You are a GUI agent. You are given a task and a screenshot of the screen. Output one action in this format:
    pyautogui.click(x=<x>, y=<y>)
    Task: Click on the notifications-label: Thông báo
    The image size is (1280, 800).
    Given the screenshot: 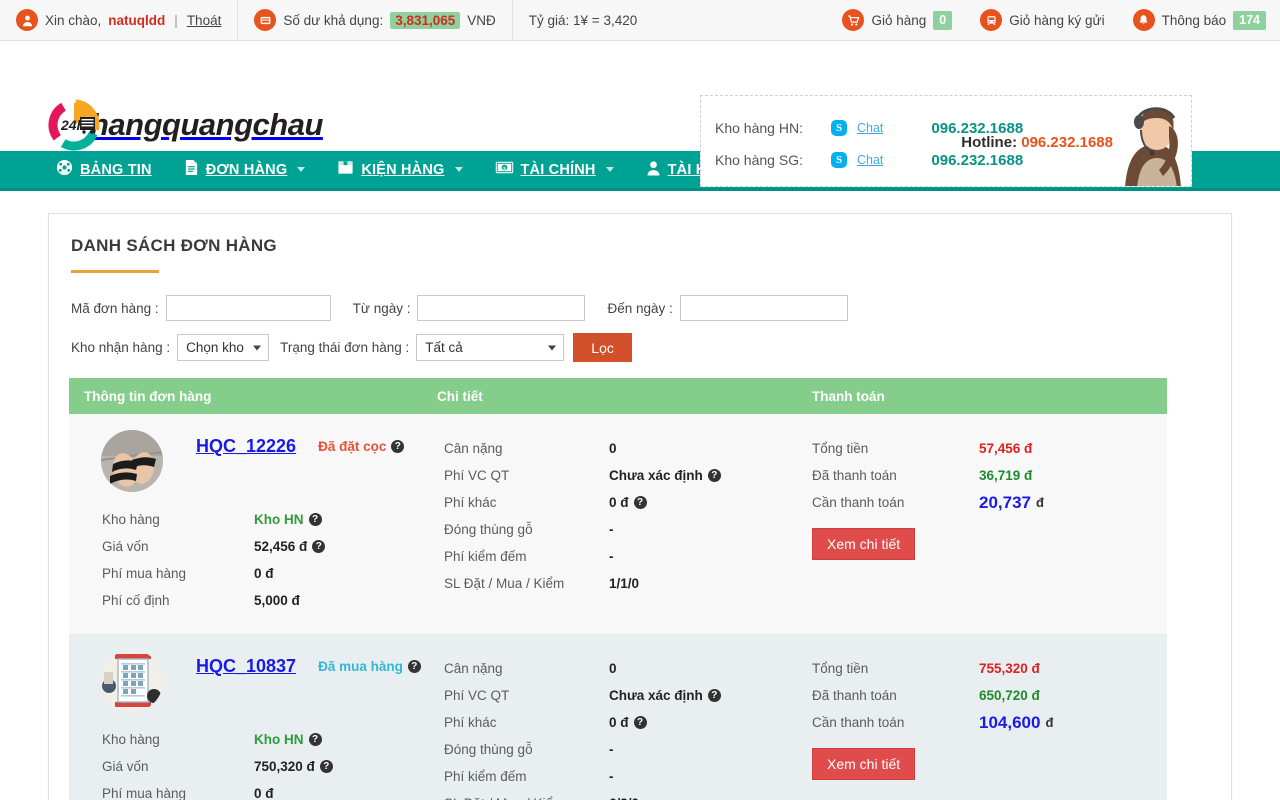 What is the action you would take?
    pyautogui.click(x=1194, y=20)
    